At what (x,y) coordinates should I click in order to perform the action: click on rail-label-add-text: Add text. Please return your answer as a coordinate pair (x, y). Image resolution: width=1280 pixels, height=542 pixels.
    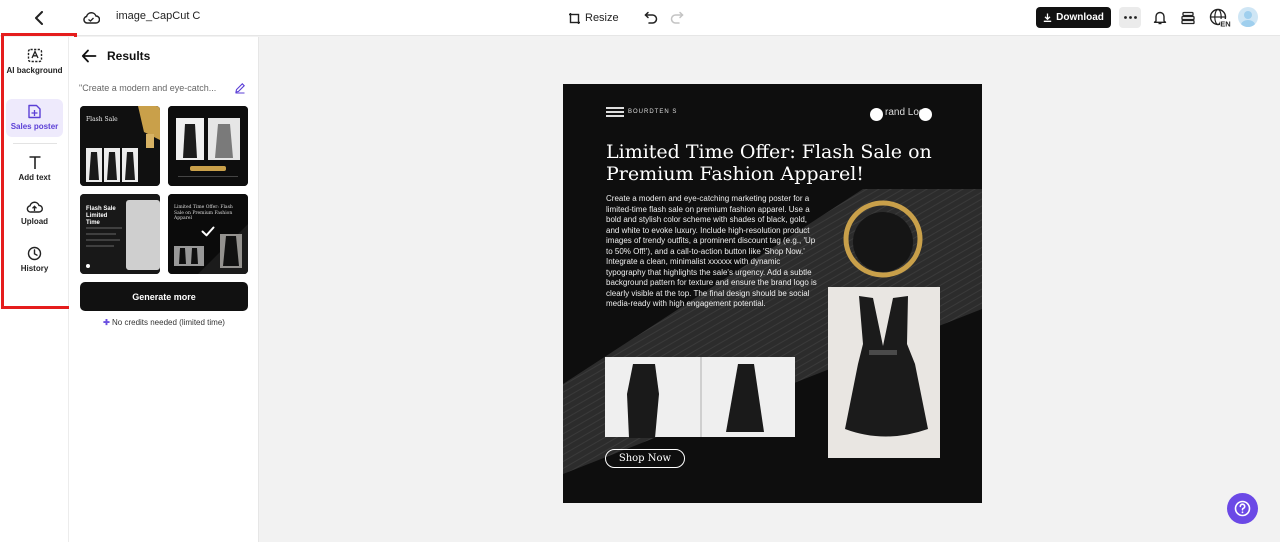
    Looking at the image, I should click on (34, 177).